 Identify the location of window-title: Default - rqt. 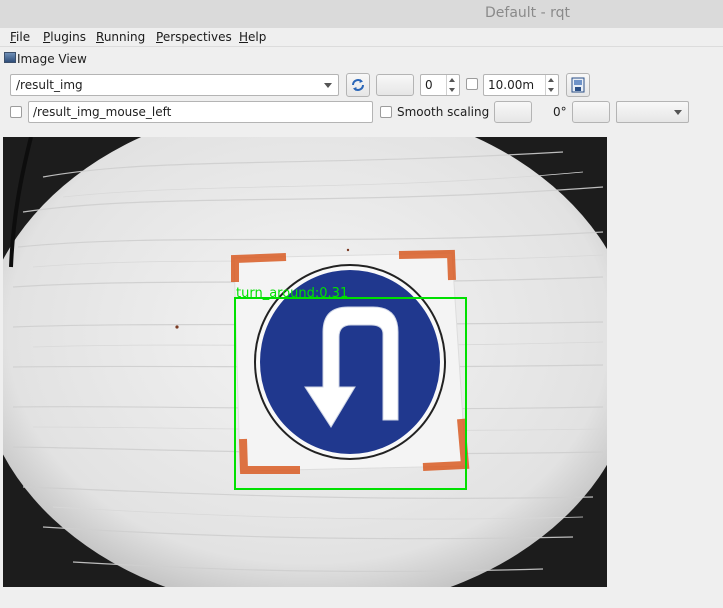
(527, 13).